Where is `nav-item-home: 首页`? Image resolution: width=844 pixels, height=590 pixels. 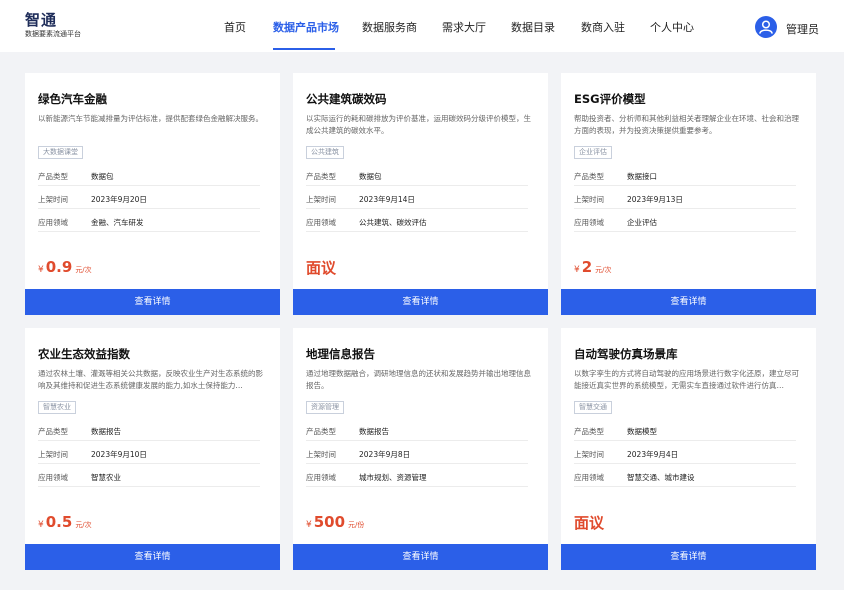
nav-item-home: 首页 is located at coordinates (235, 27).